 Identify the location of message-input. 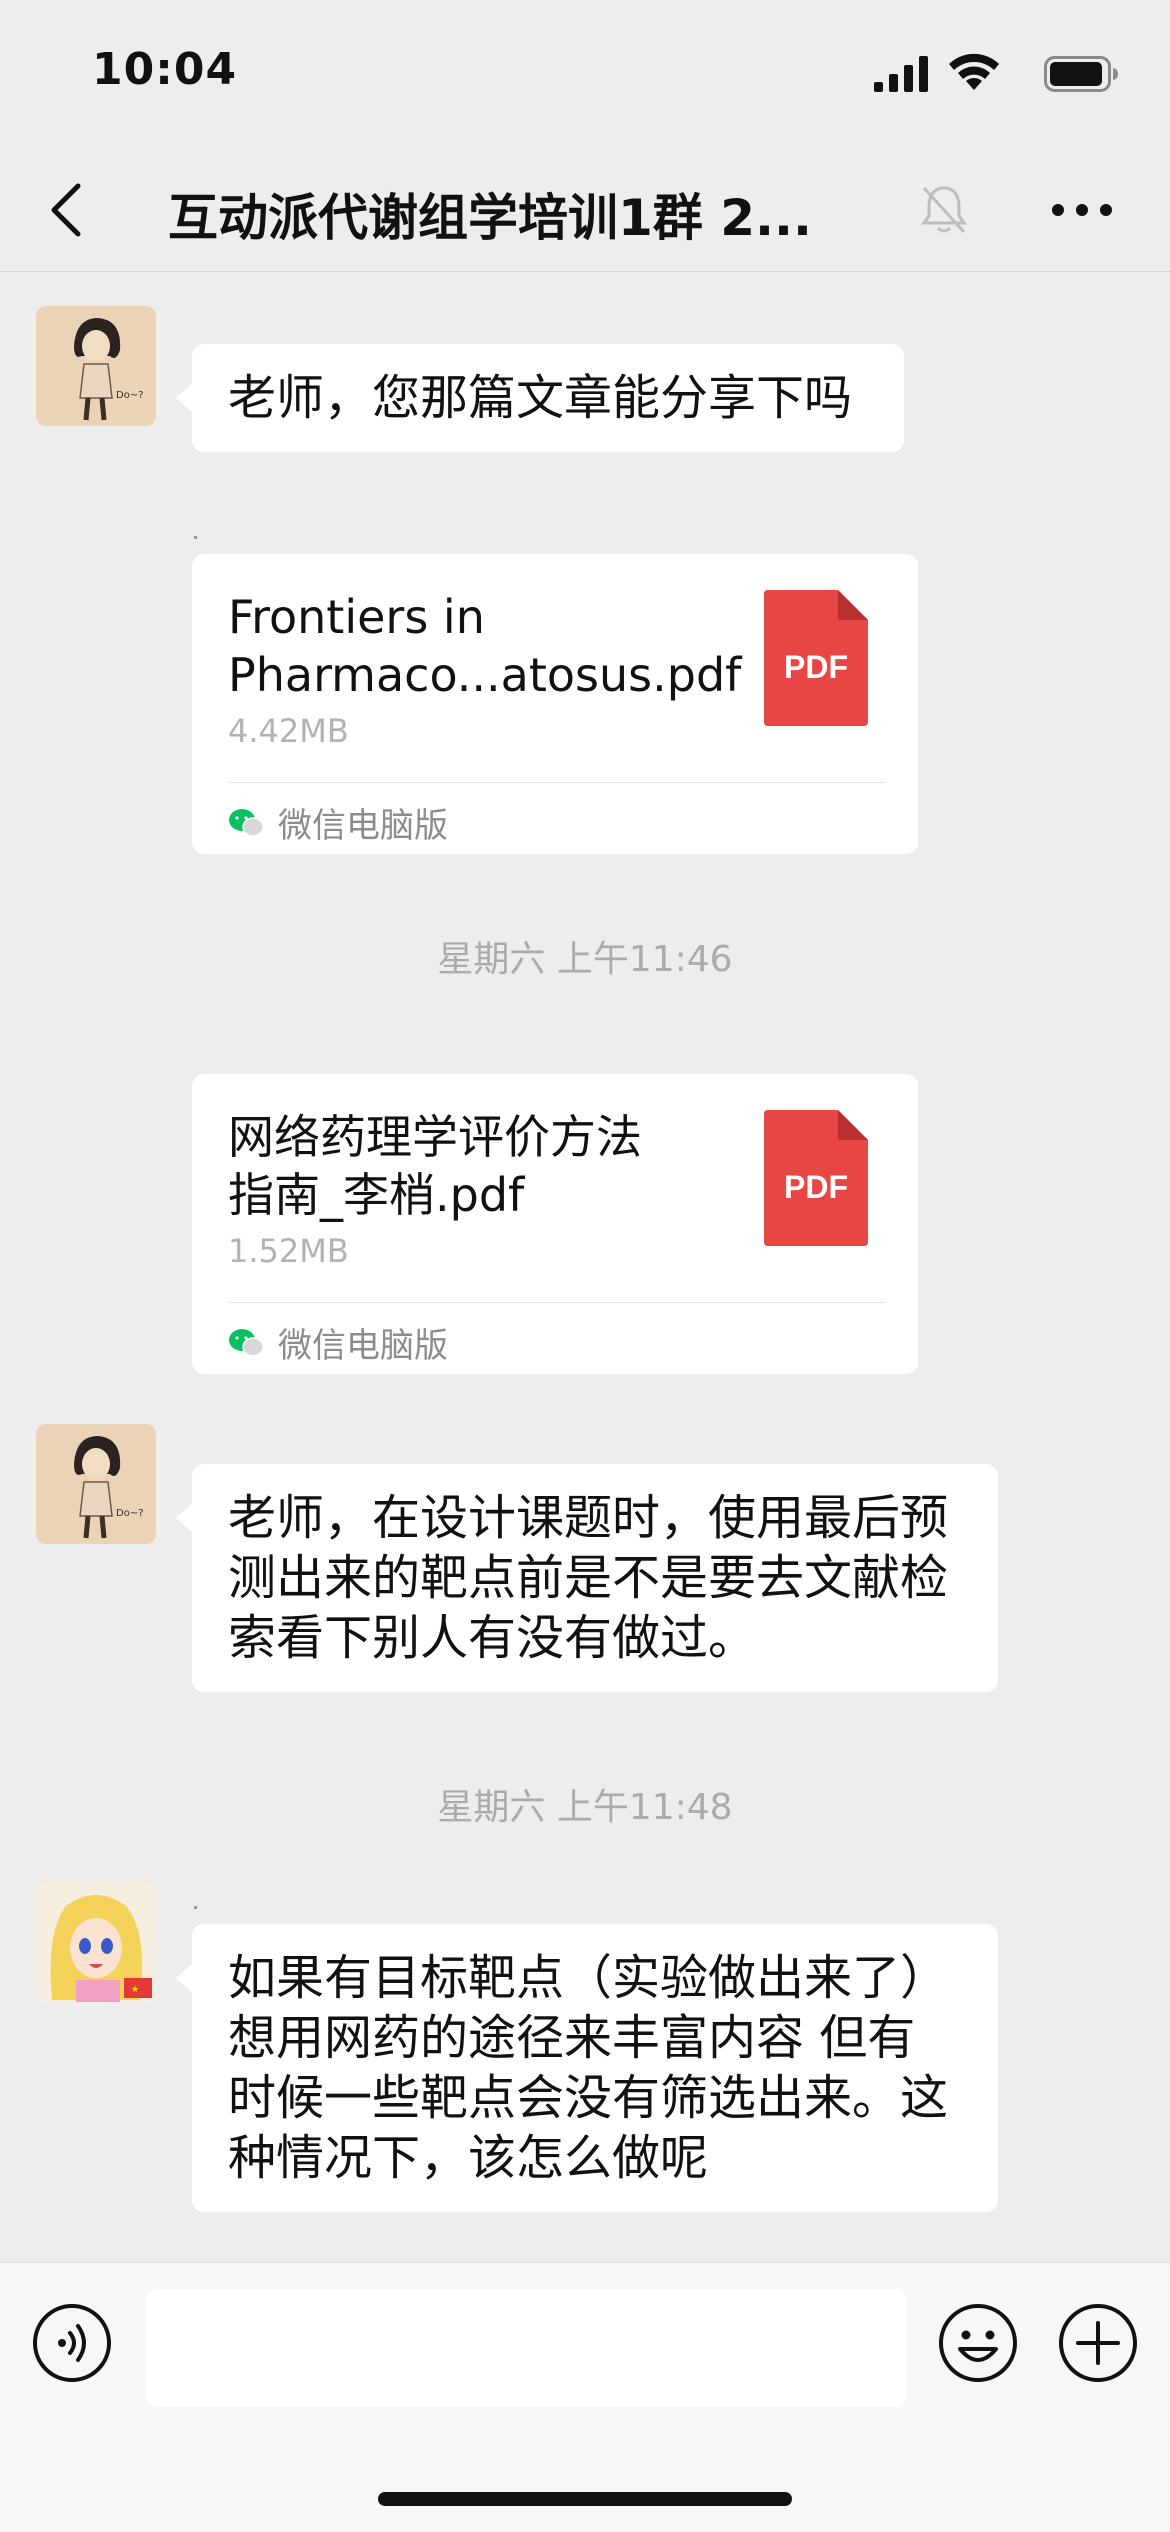
(526, 2348).